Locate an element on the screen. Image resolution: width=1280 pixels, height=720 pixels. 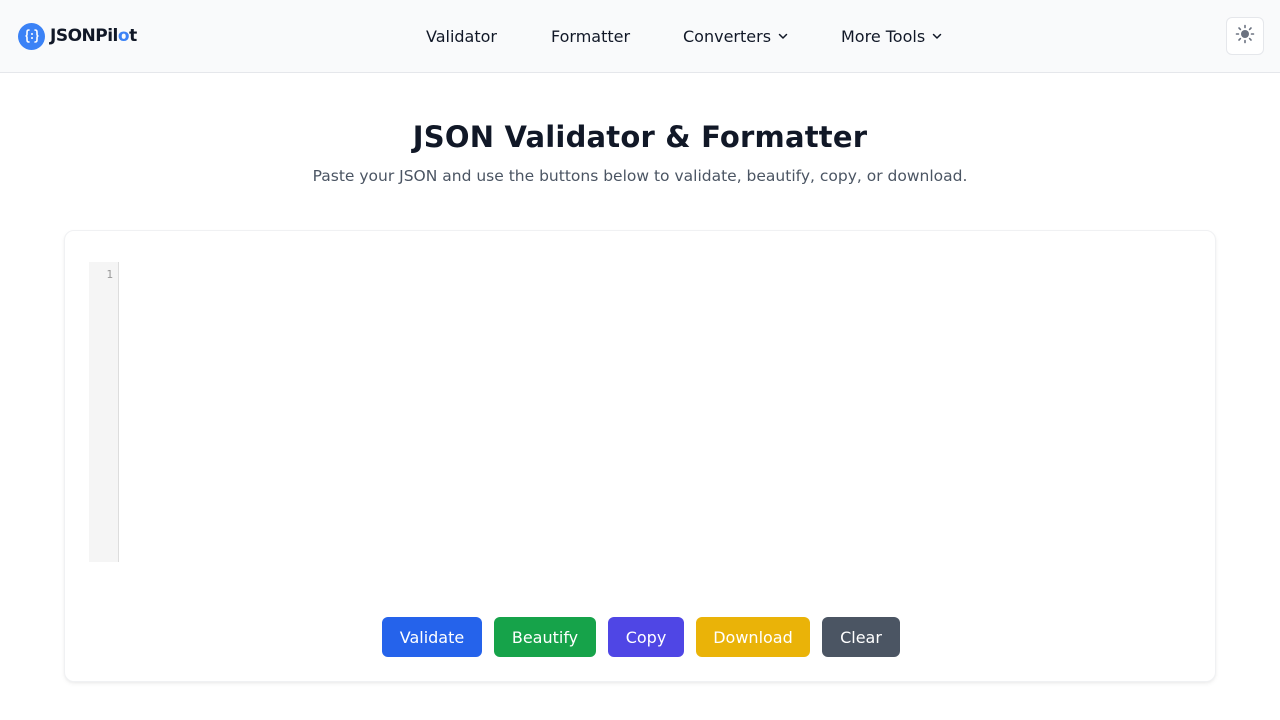
nav-converters: Converters is located at coordinates (736, 36).